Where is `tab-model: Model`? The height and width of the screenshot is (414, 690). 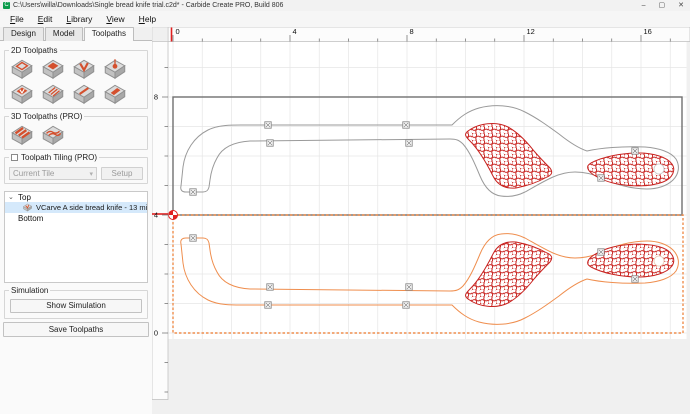 tab-model: Model is located at coordinates (63, 34).